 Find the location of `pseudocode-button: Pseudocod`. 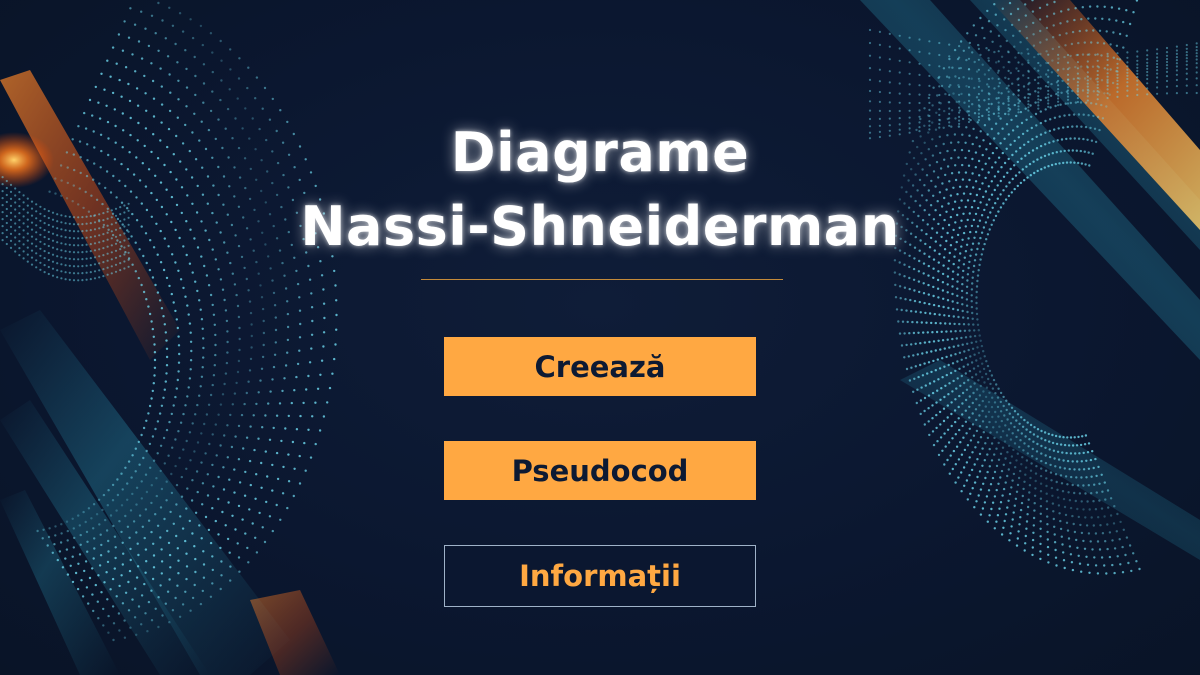

pseudocode-button: Pseudocod is located at coordinates (600, 470).